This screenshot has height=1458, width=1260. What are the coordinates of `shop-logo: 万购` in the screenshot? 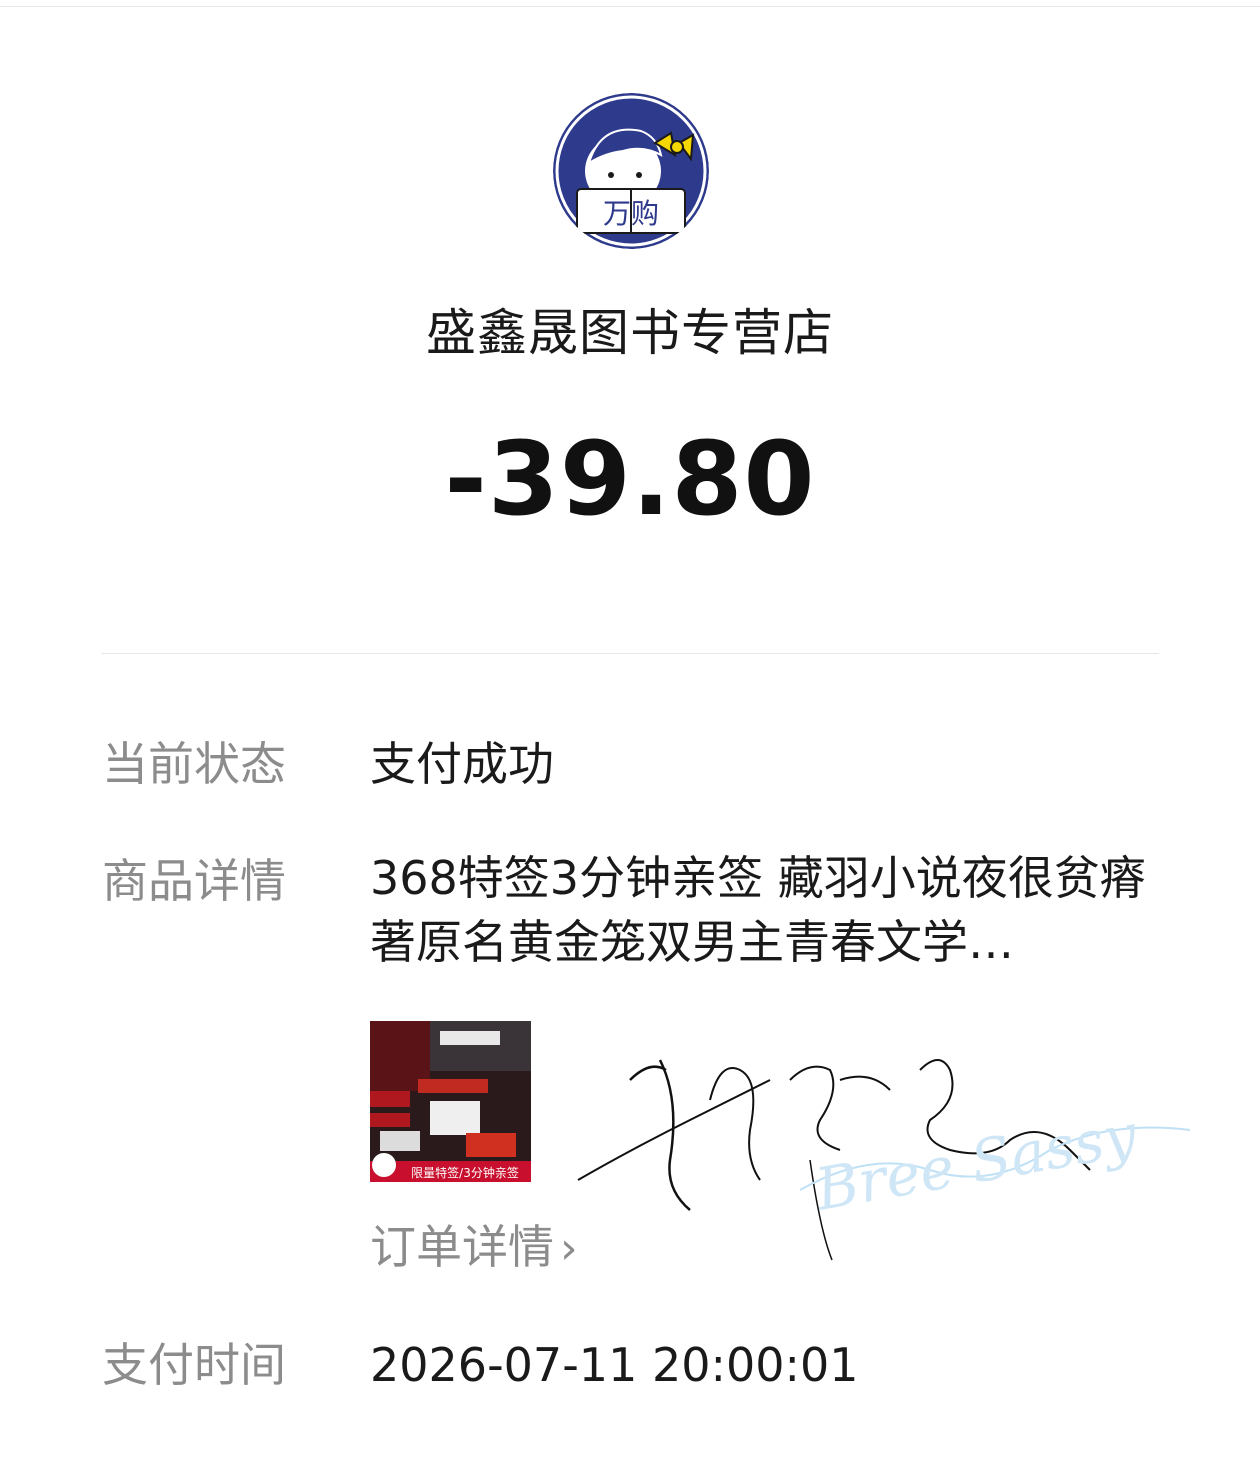 It's located at (631, 171).